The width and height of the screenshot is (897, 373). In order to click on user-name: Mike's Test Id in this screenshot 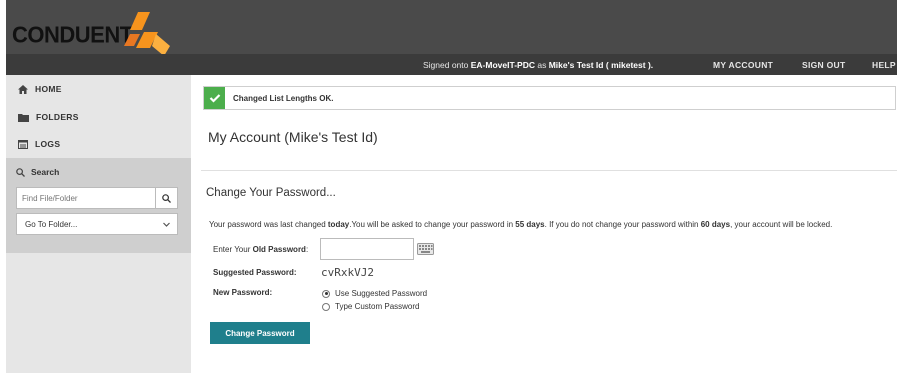, I will do `click(576, 65)`.